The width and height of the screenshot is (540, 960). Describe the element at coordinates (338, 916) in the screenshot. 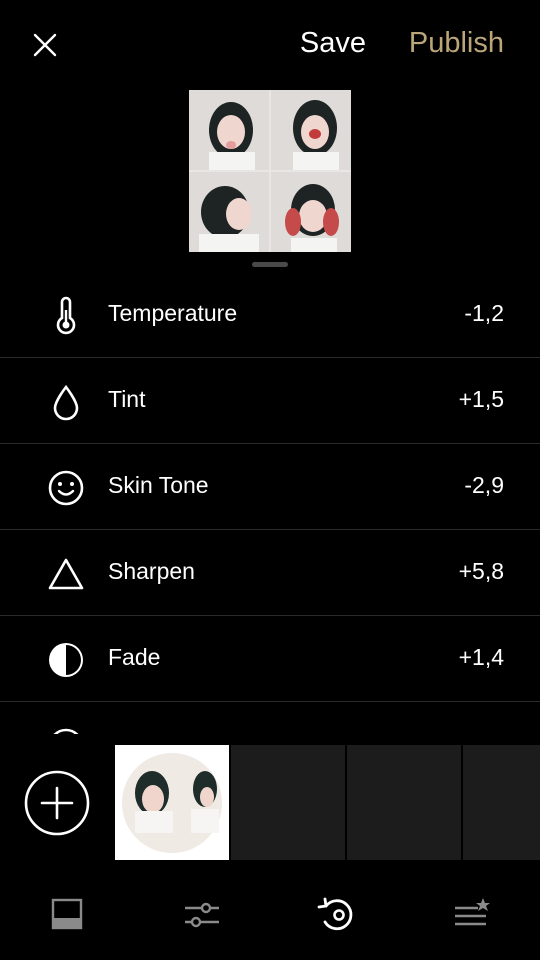

I see `history-icon` at that location.